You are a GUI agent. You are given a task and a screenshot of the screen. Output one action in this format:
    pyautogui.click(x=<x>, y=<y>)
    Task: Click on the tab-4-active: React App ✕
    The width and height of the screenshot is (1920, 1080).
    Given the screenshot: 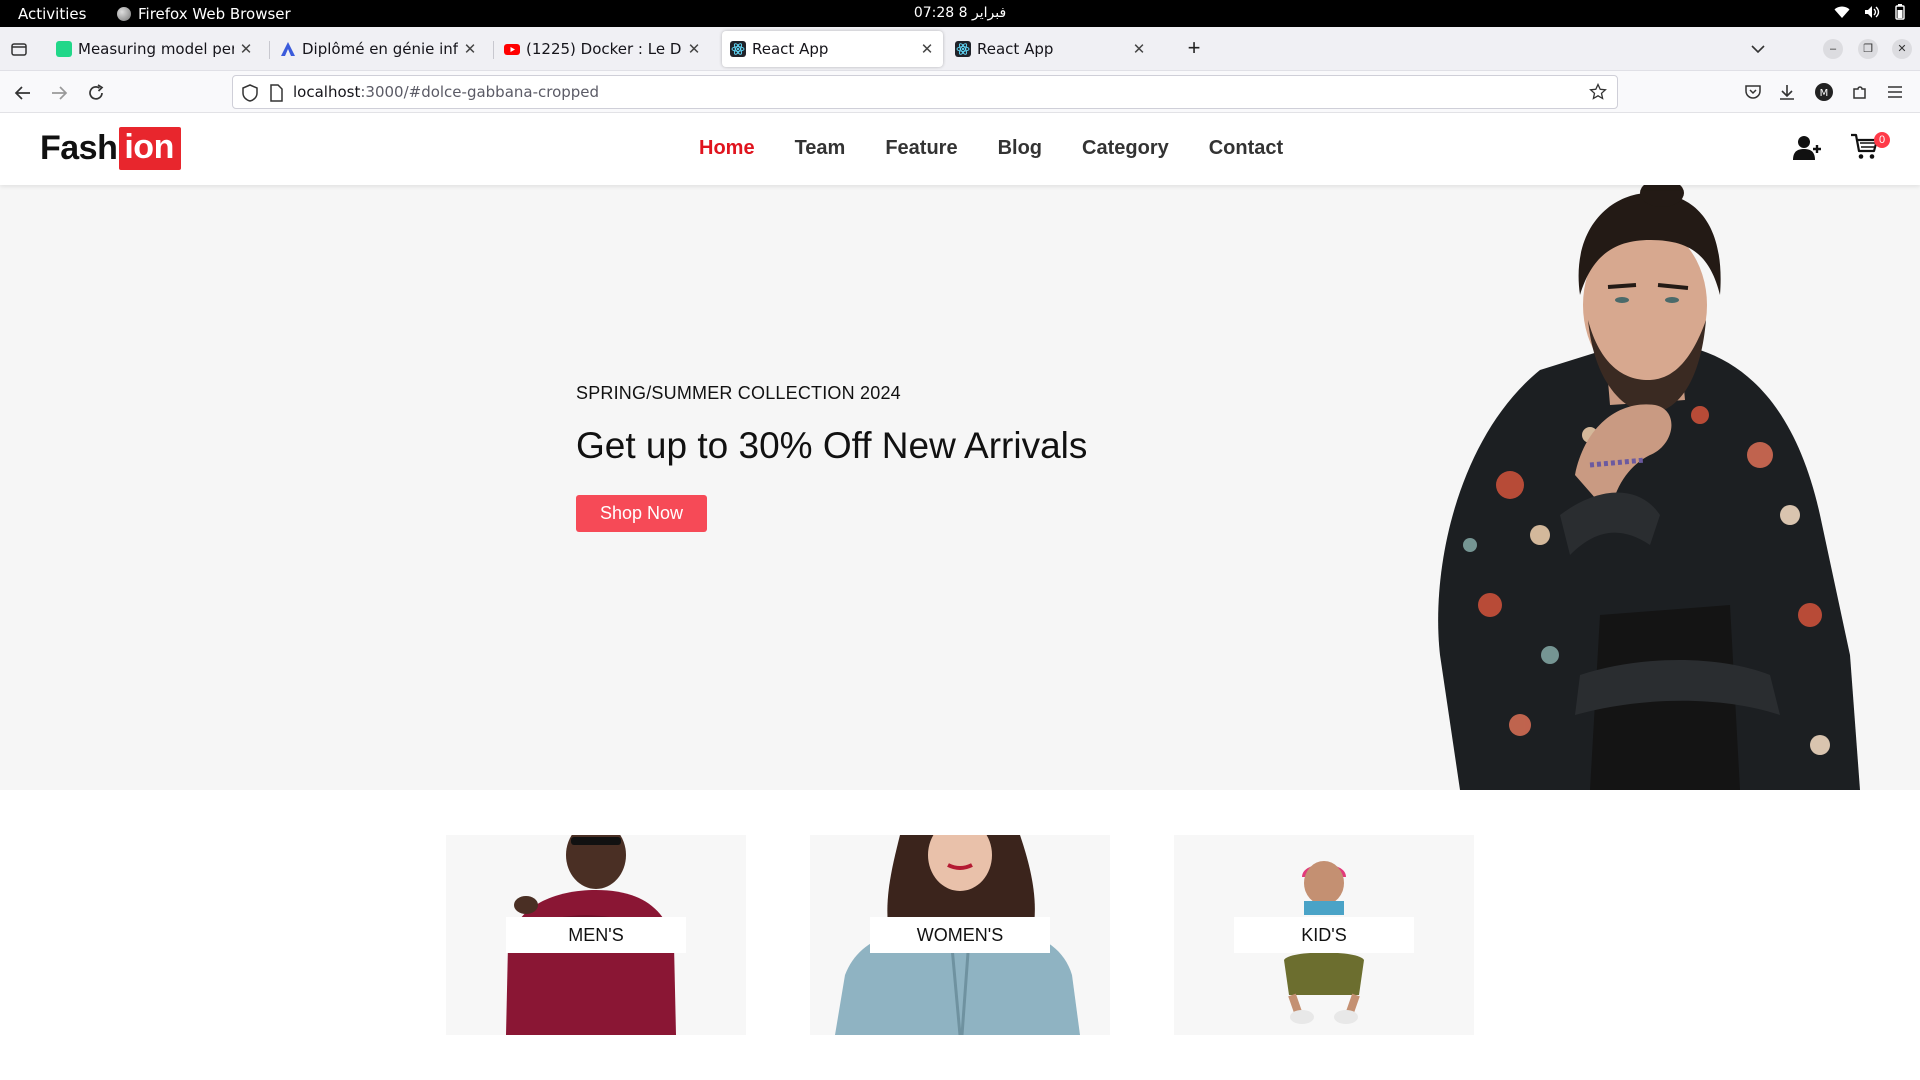 What is the action you would take?
    pyautogui.click(x=832, y=49)
    